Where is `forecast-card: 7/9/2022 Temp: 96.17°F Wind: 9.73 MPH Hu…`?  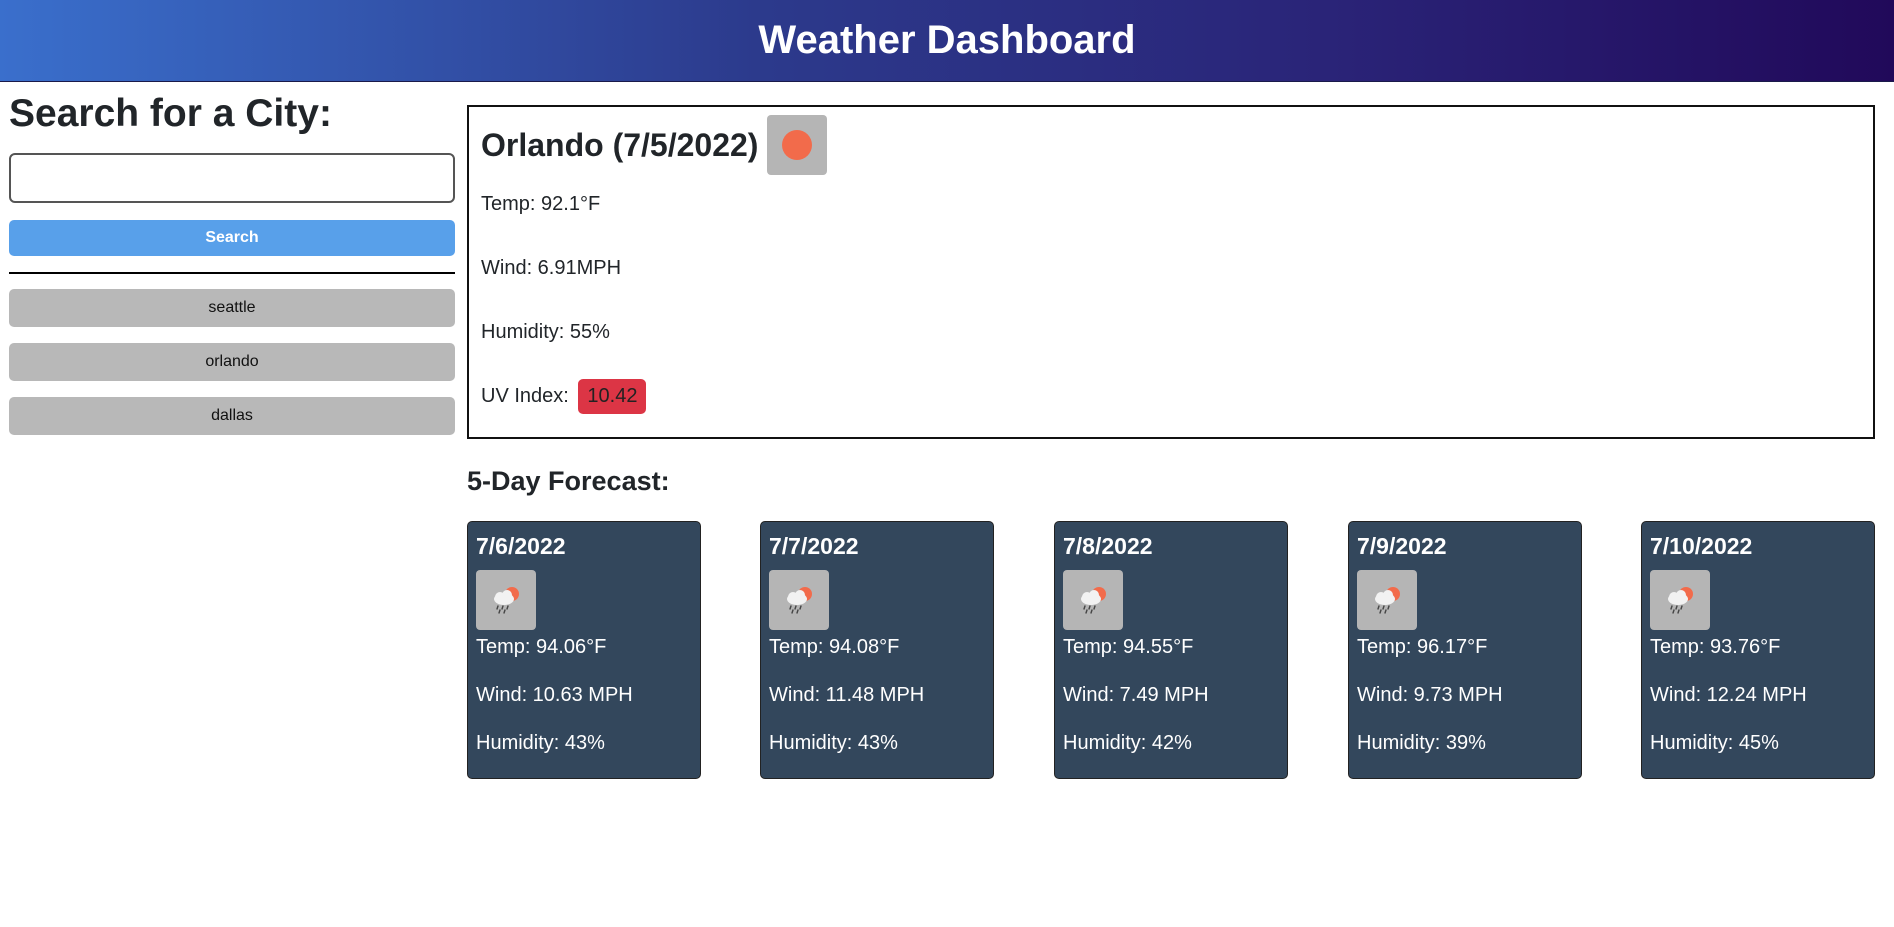
forecast-card: 7/9/2022 Temp: 96.17°F Wind: 9.73 MPH Hu… is located at coordinates (1465, 650).